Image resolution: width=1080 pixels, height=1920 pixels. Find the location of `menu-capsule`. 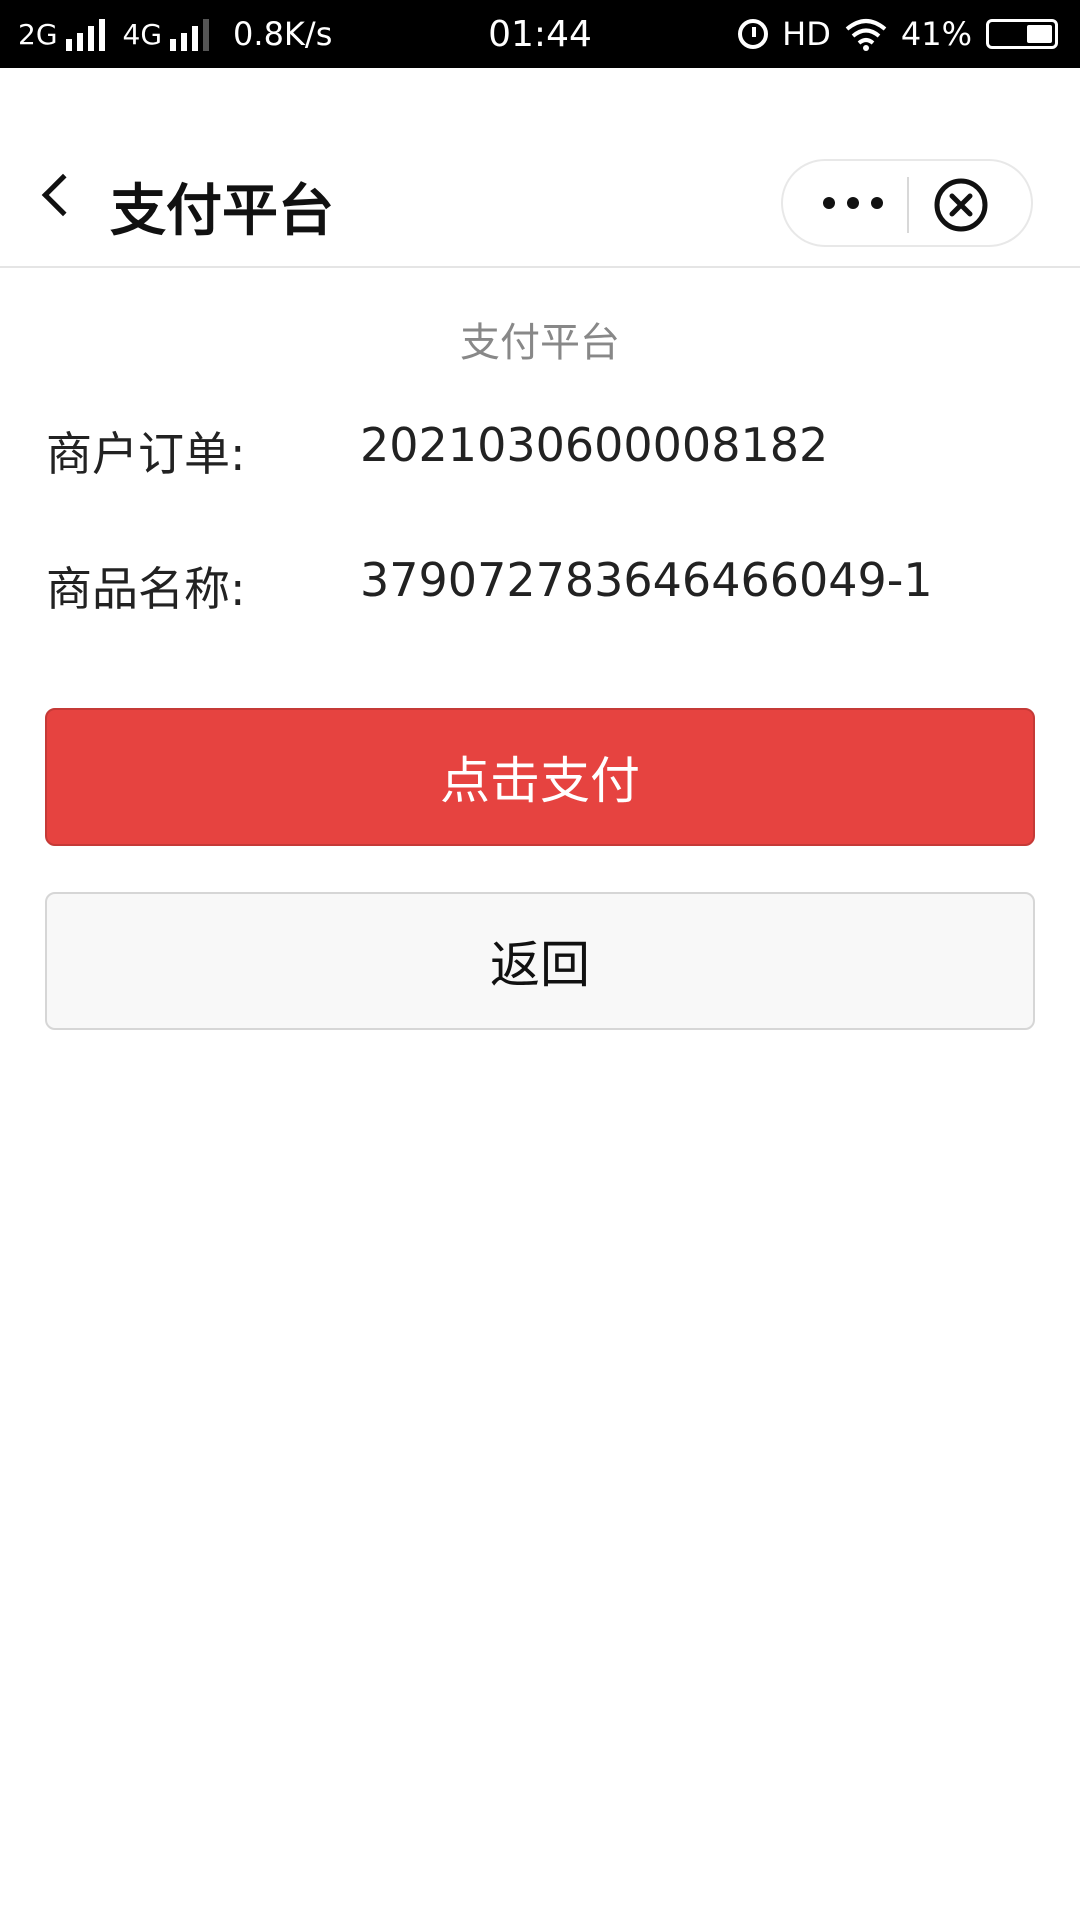

menu-capsule is located at coordinates (907, 203).